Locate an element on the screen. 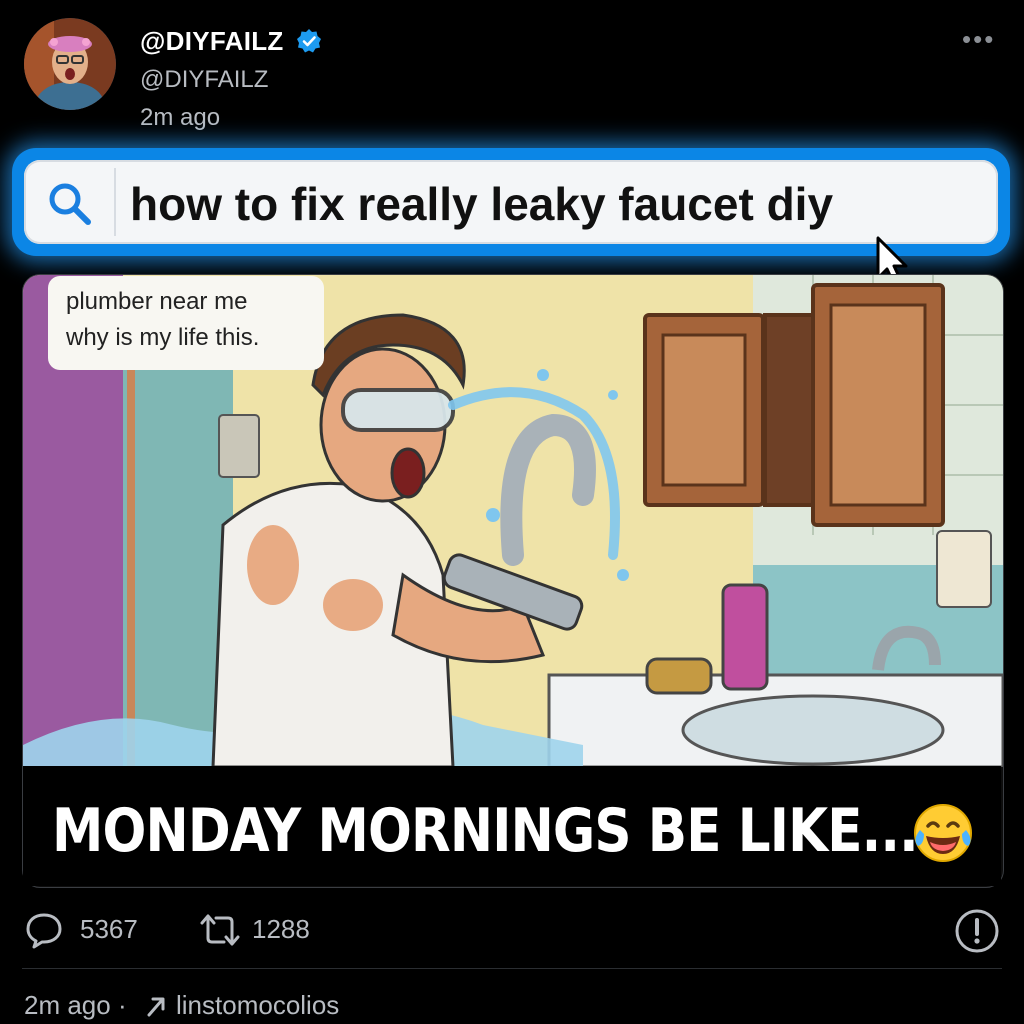 The height and width of the screenshot is (1024, 1024). timestamp: 2m ago is located at coordinates (180, 117).